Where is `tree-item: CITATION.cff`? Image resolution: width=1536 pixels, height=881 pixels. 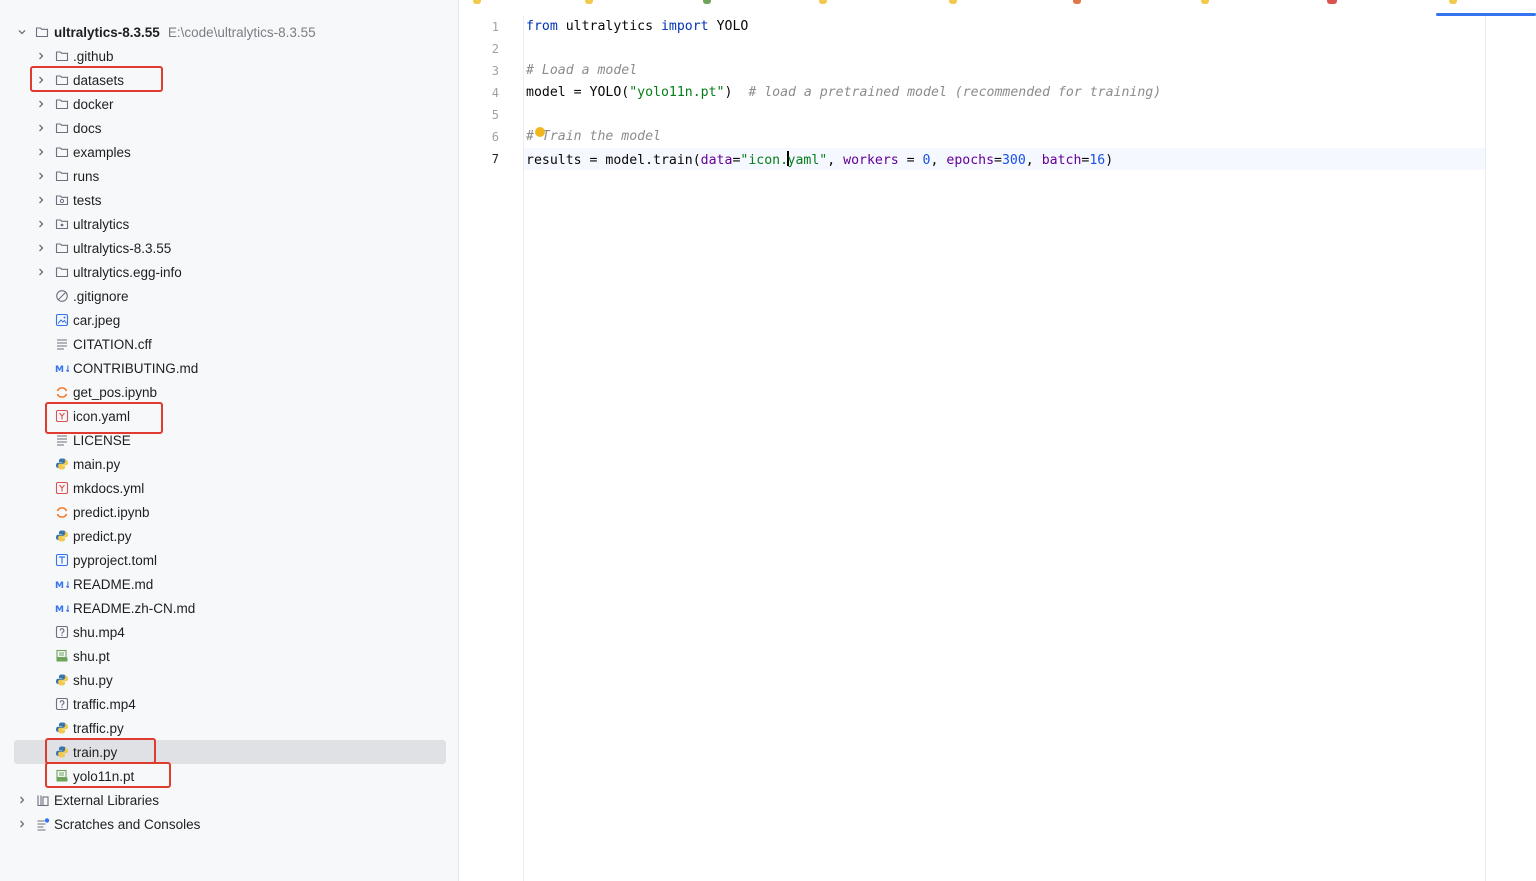
tree-item: CITATION.cff is located at coordinates (229, 344).